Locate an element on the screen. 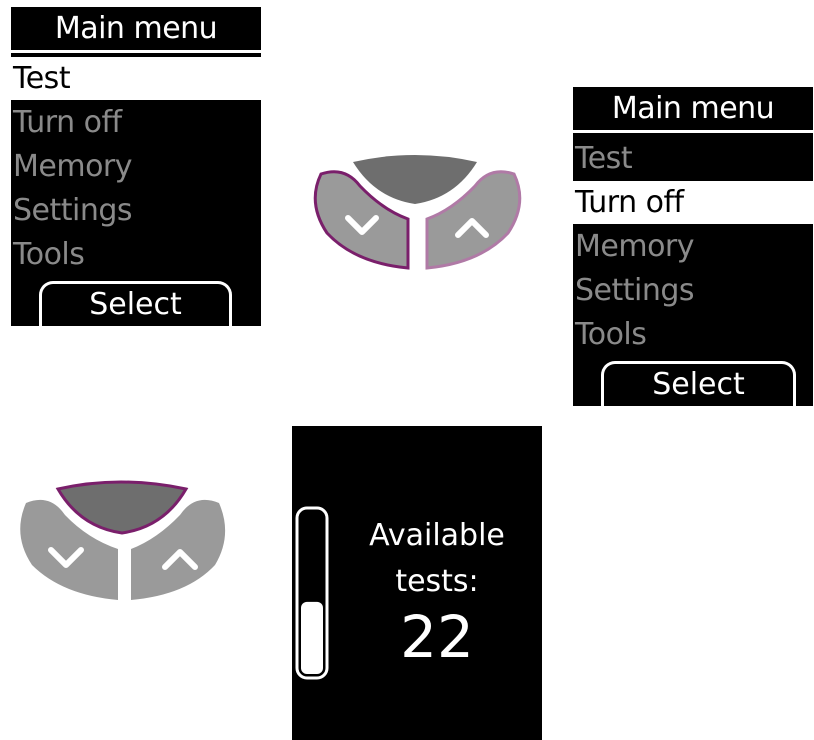 The image size is (814, 740). test-level-gauge is located at coordinates (312, 593).